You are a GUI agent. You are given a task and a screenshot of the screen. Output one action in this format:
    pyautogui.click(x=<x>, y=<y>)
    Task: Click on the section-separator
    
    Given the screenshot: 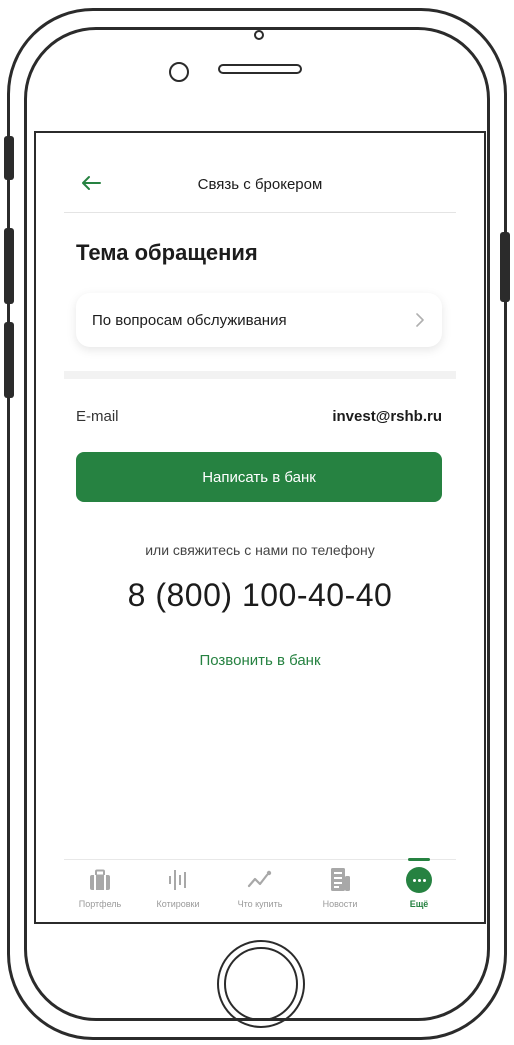 What is the action you would take?
    pyautogui.click(x=260, y=375)
    